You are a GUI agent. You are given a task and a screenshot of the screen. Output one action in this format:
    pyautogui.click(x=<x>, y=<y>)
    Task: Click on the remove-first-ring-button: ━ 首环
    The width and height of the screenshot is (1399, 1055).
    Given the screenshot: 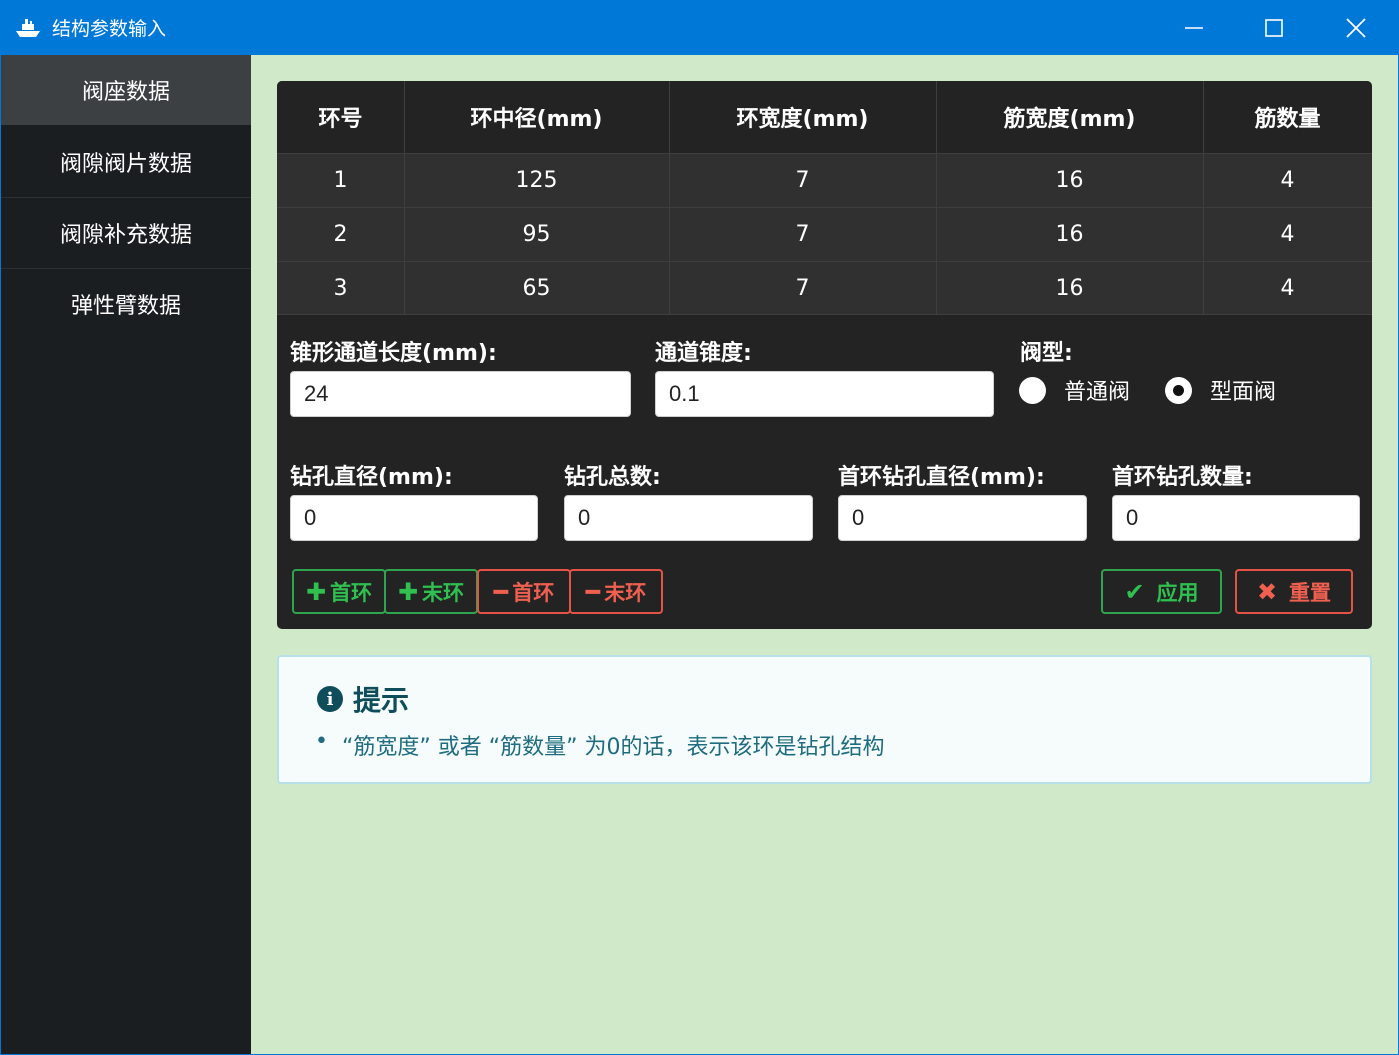 What is the action you would take?
    pyautogui.click(x=524, y=591)
    